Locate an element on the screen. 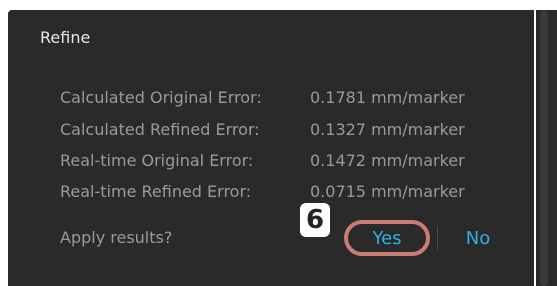  scrollbar-thumb is located at coordinates (544, 148).